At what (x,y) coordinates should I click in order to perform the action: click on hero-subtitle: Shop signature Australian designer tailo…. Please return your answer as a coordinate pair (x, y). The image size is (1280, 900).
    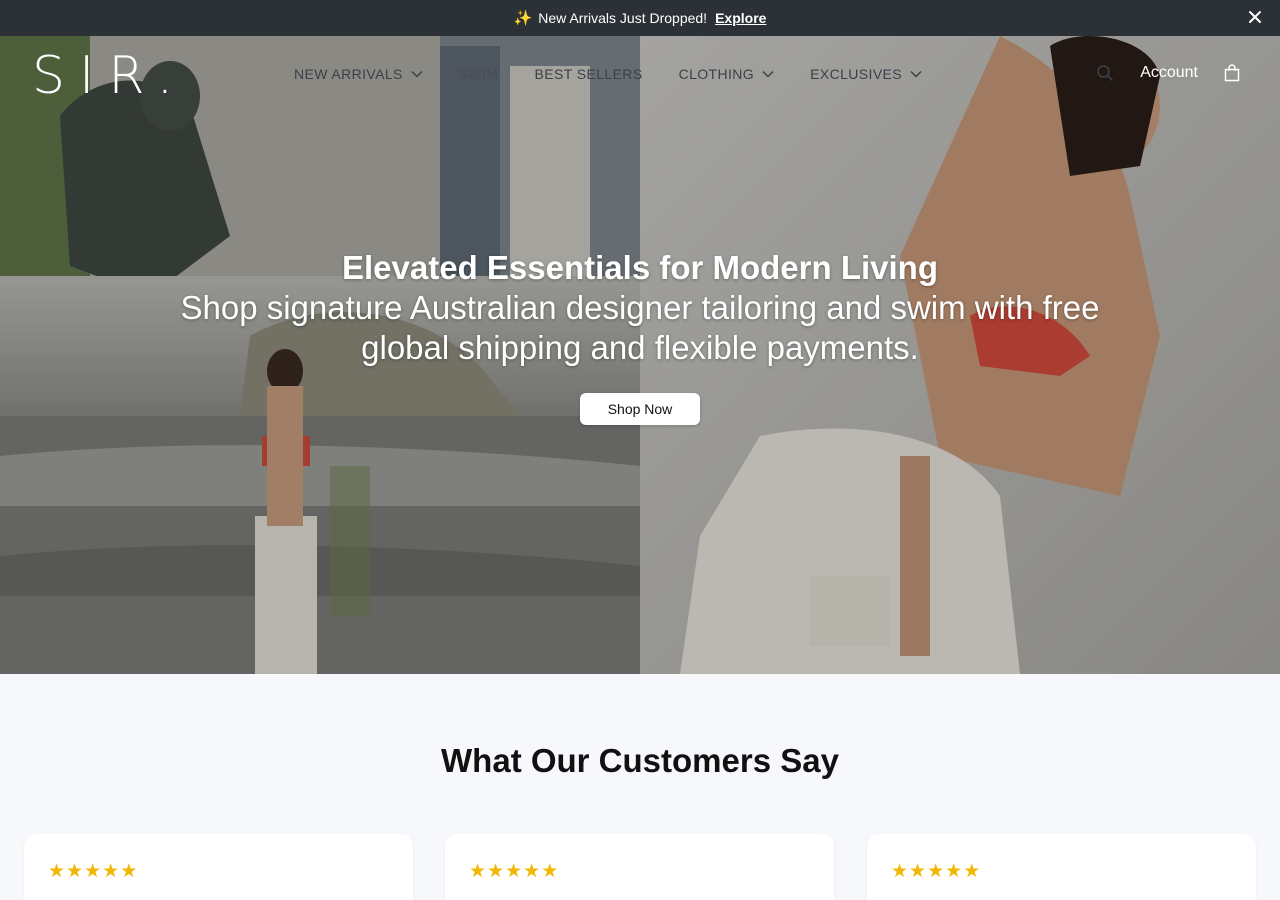
    Looking at the image, I should click on (640, 327).